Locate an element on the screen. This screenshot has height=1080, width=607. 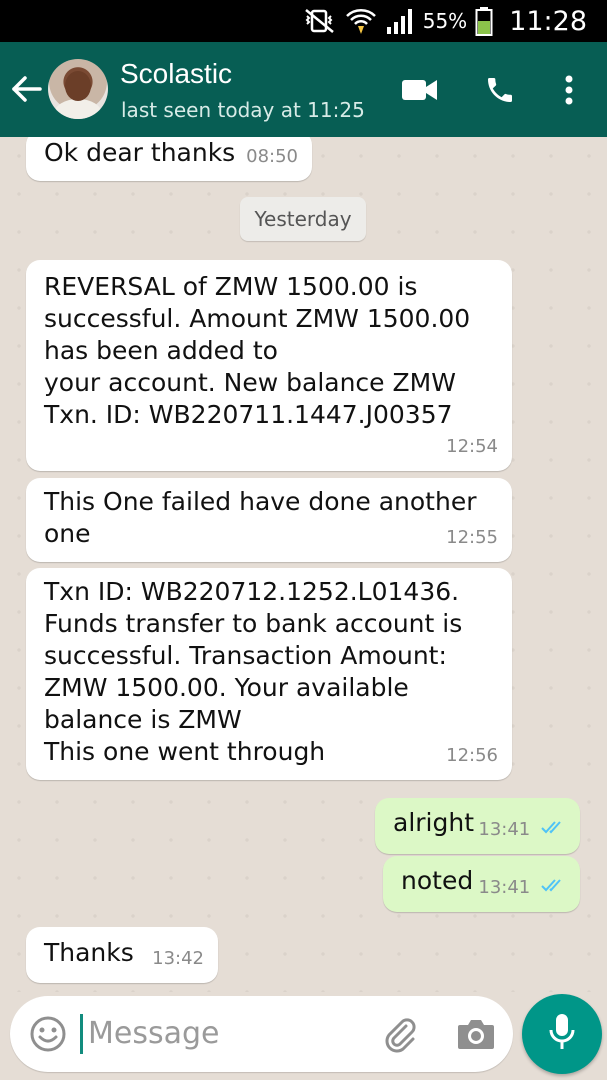
message-time: 12:56 is located at coordinates (472, 755).